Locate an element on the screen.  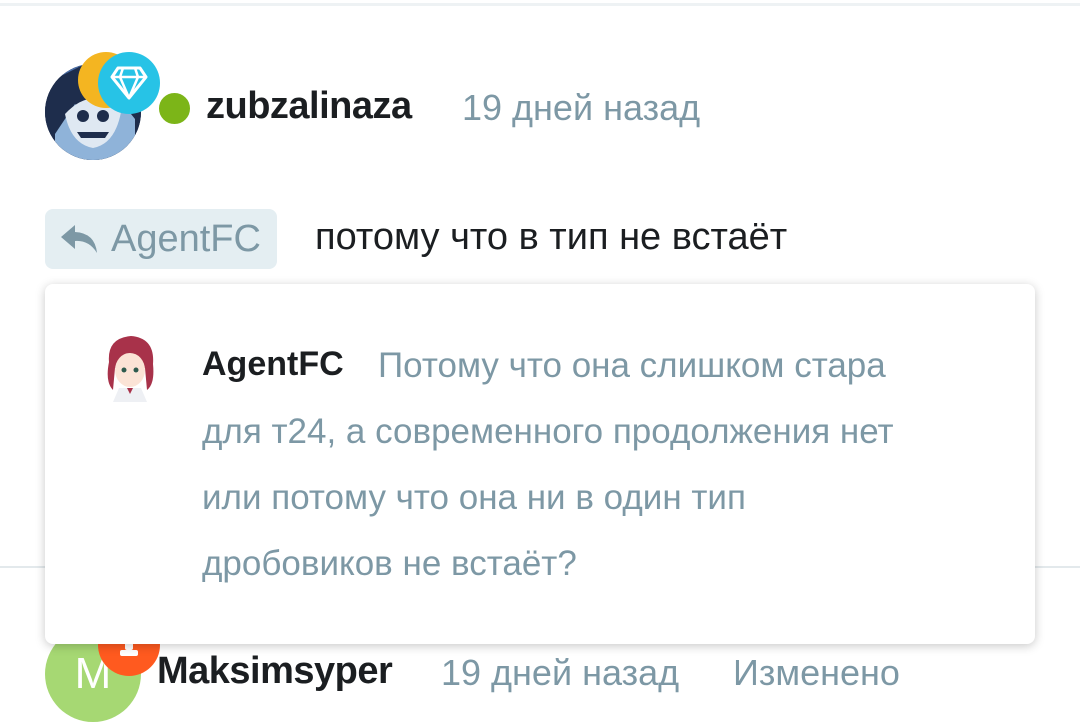
quote-text-line: или потому что она ни в один тип is located at coordinates (474, 497).